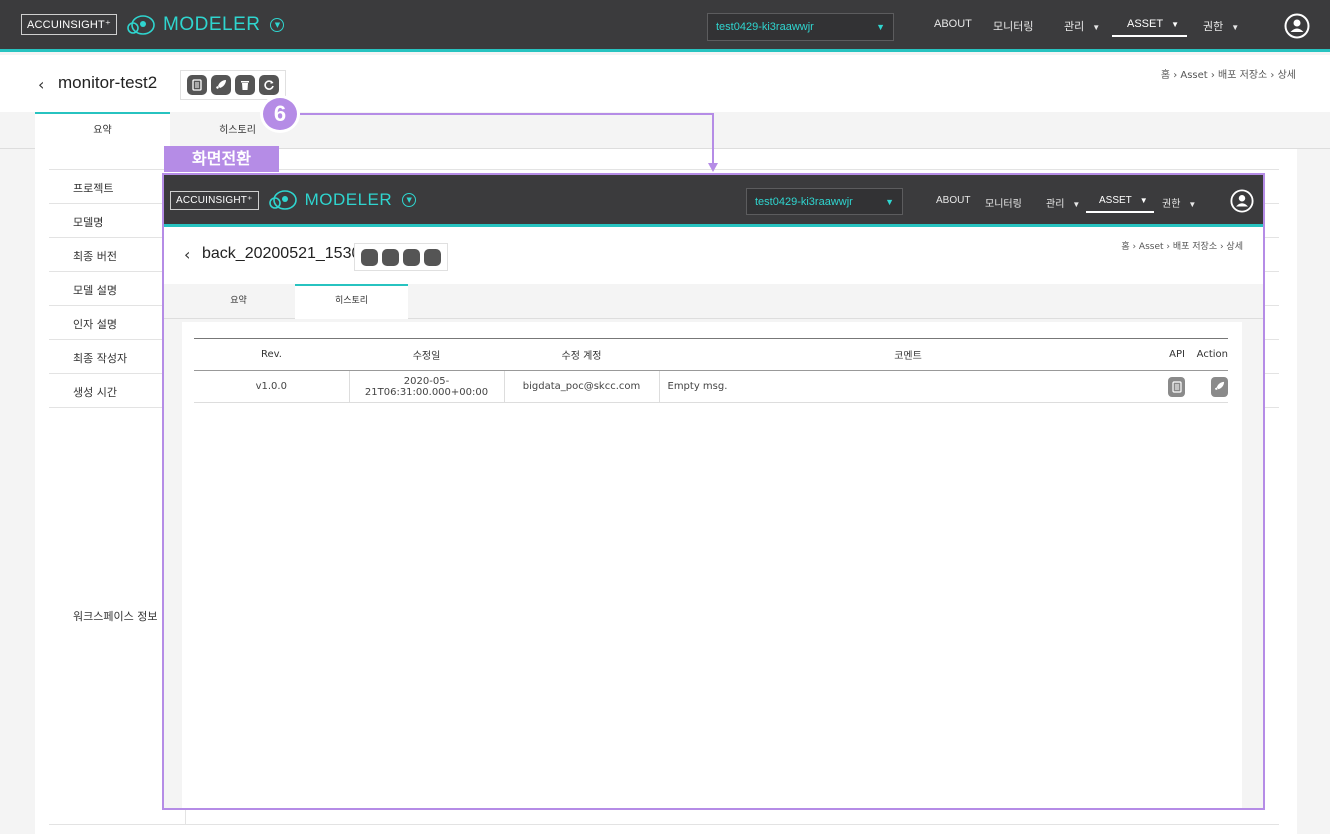 The height and width of the screenshot is (834, 1330). What do you see at coordinates (271, 354) in the screenshot?
I see `column-header-rev: Rev.` at bounding box center [271, 354].